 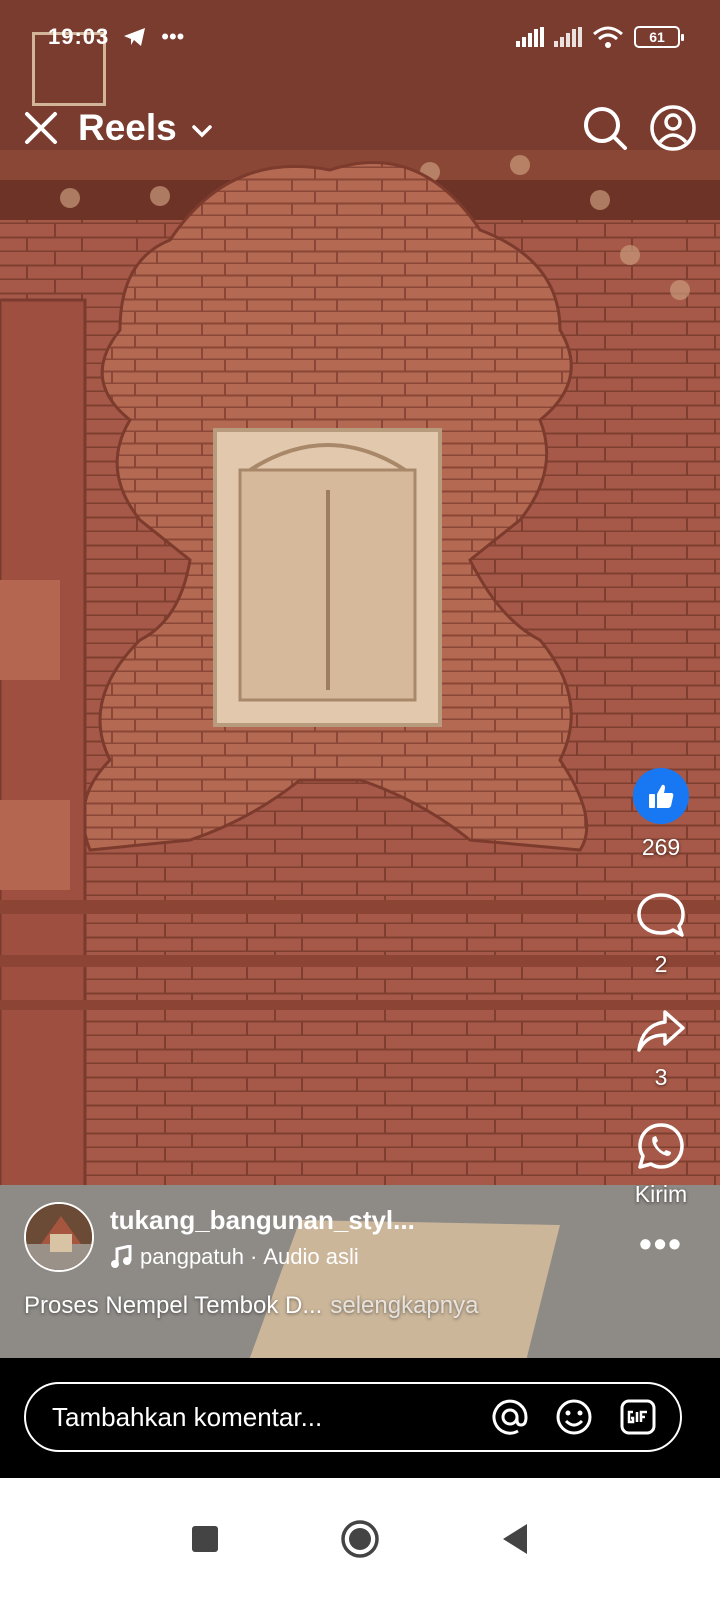 I want to click on share-action: 3, so click(x=661, y=1049).